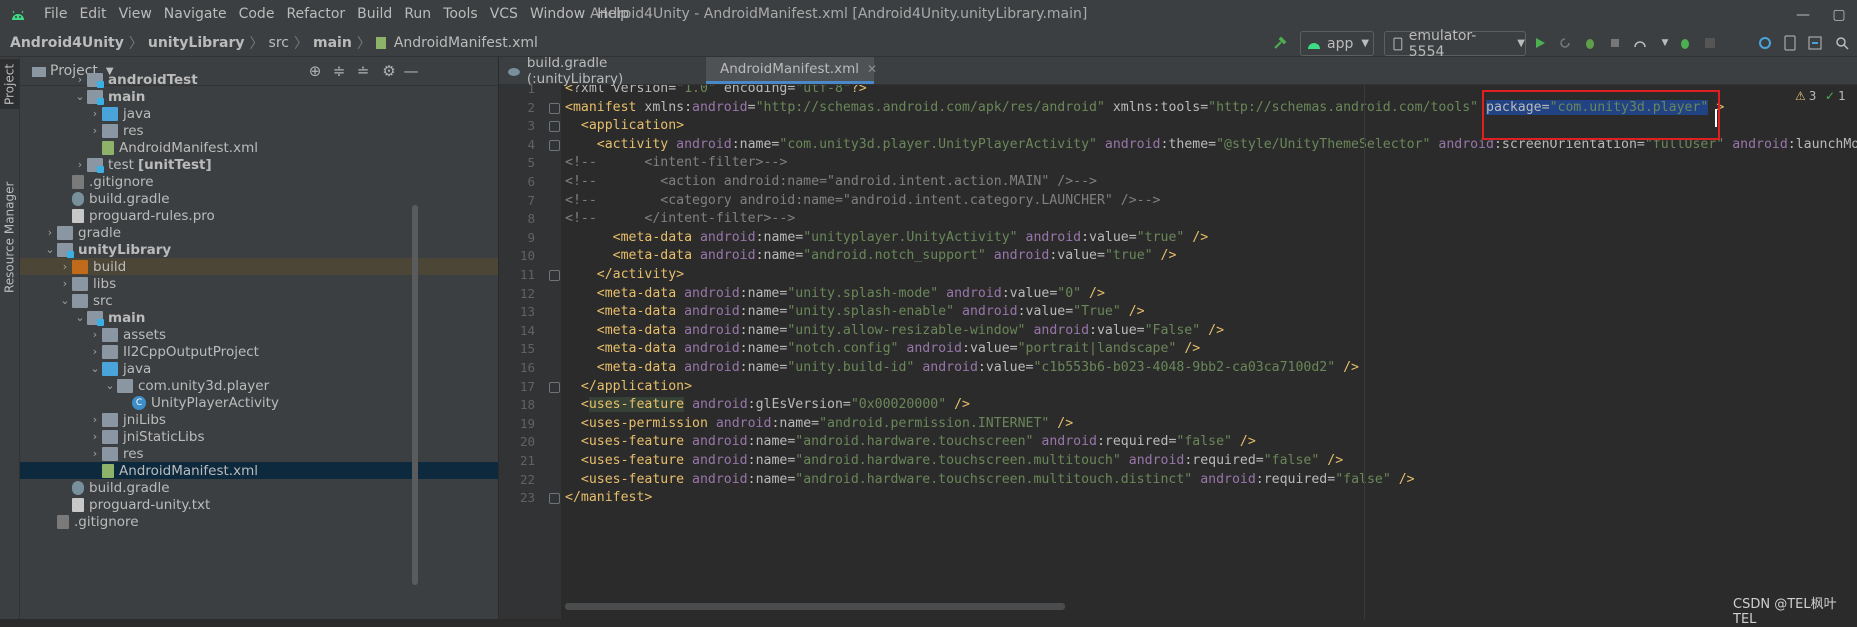  What do you see at coordinates (1839, 14) in the screenshot?
I see `maximize-icon: ▢` at bounding box center [1839, 14].